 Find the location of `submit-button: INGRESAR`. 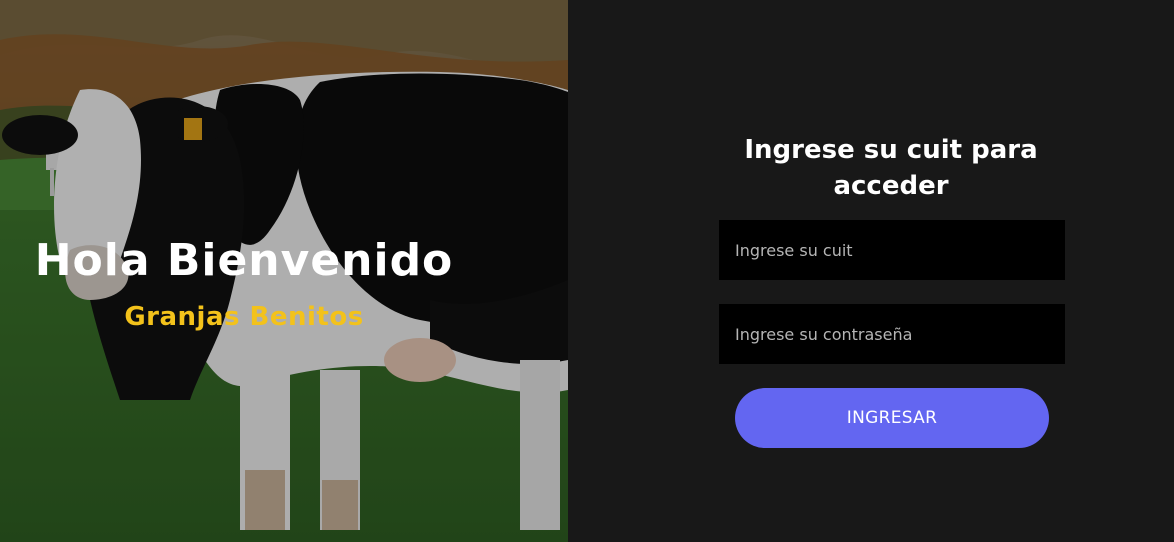

submit-button: INGRESAR is located at coordinates (892, 418).